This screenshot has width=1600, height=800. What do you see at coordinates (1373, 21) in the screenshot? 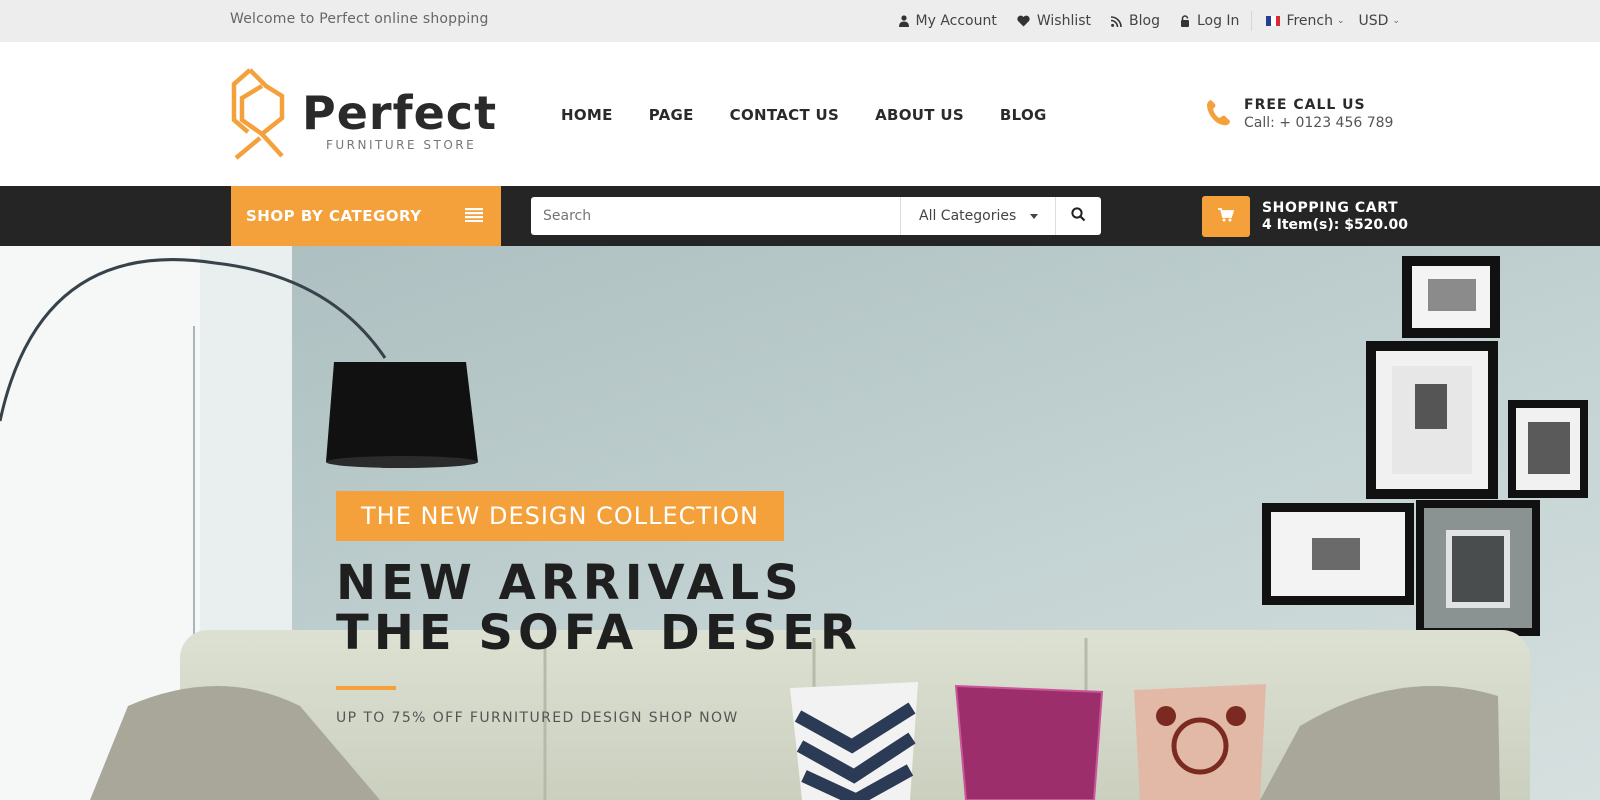
I see `currency-label: USD` at bounding box center [1373, 21].